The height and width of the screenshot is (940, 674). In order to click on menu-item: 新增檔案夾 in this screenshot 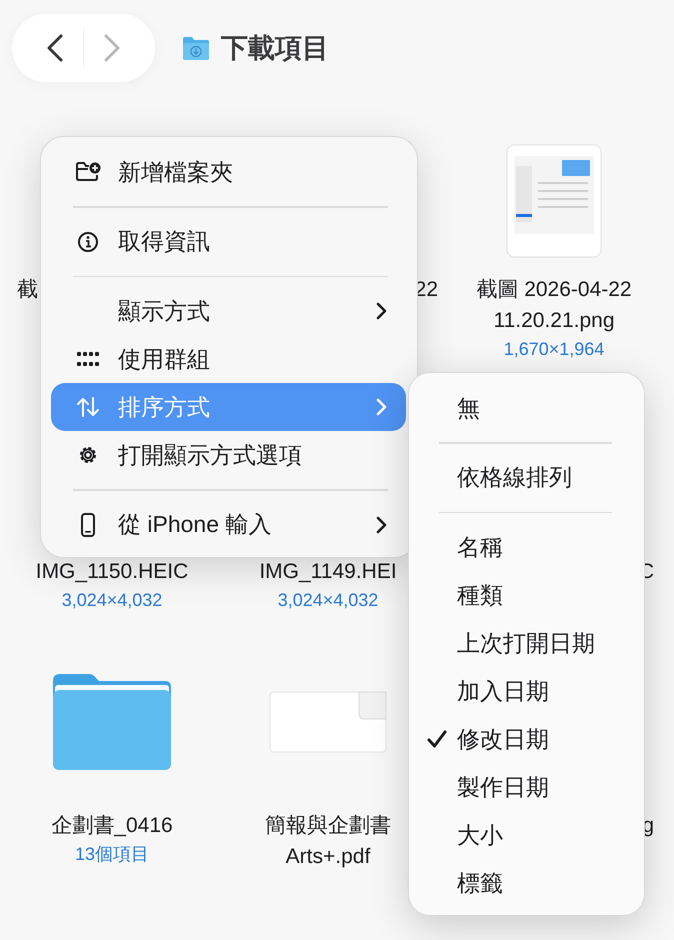, I will do `click(228, 172)`.